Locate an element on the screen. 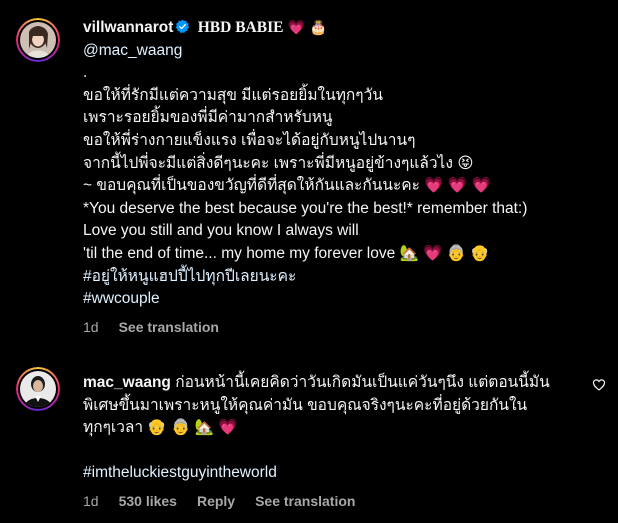  comment-title: HBD BABIE is located at coordinates (240, 27).